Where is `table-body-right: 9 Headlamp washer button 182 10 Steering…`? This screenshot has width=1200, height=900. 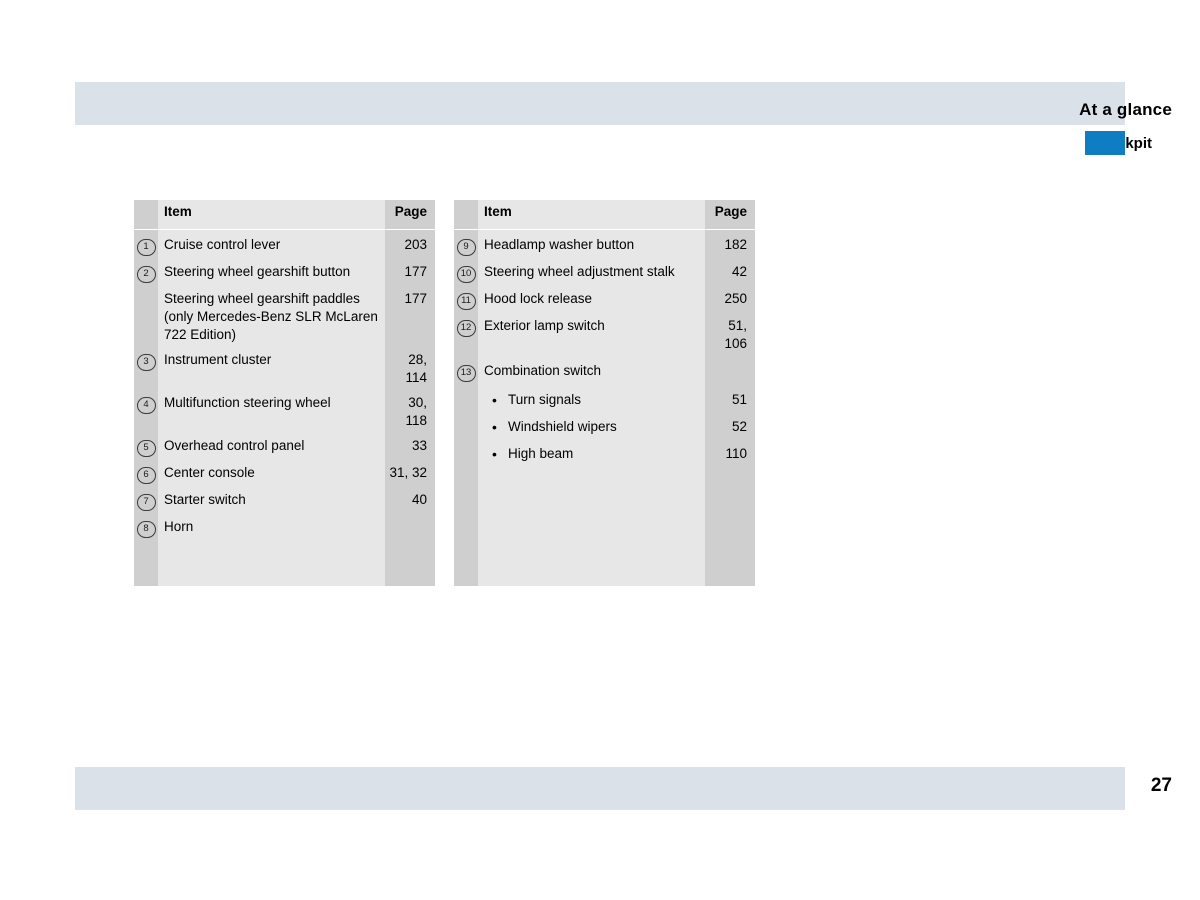 table-body-right: 9 Headlamp washer button 182 10 Steering… is located at coordinates (604, 347).